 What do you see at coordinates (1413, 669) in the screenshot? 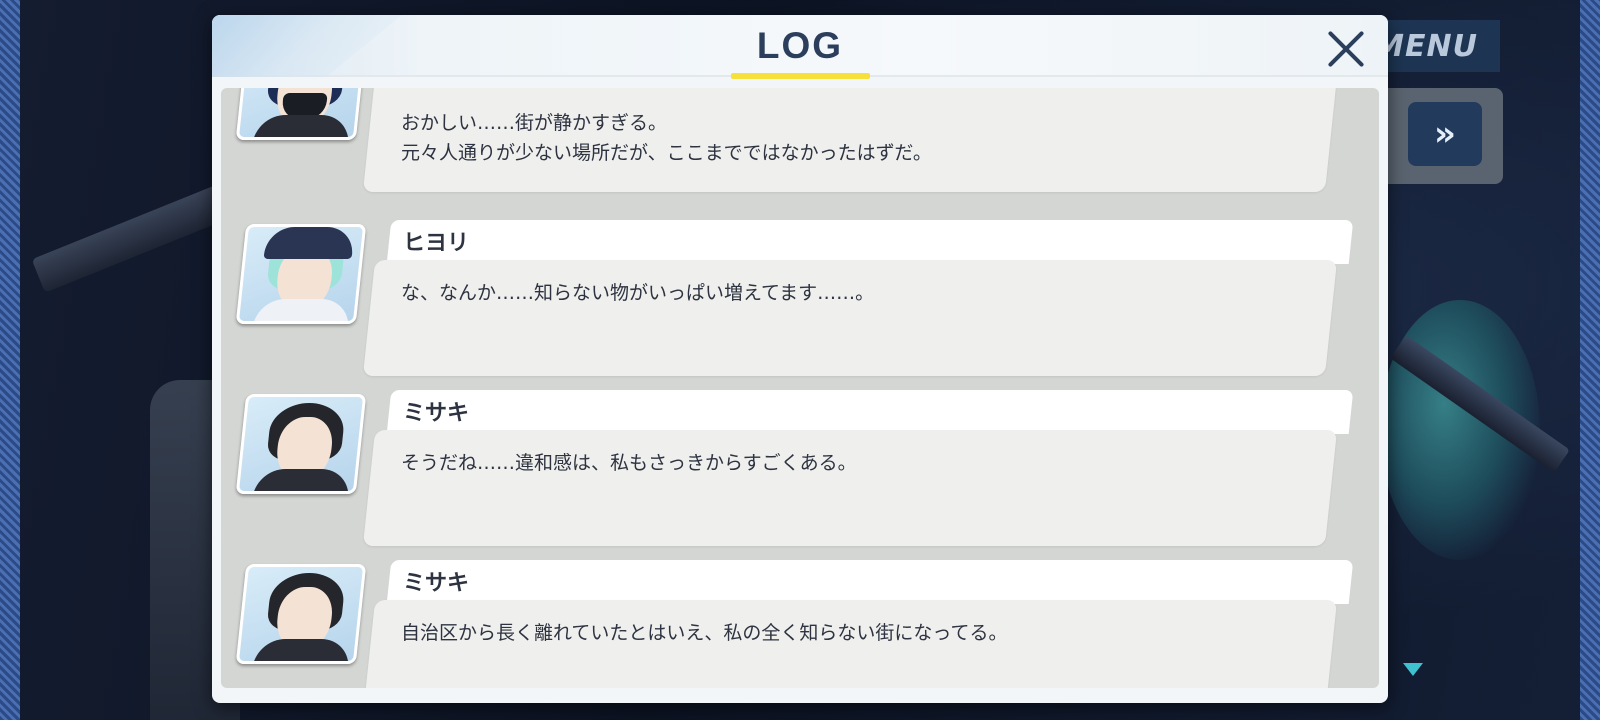
I see `next-indicator-icon` at bounding box center [1413, 669].